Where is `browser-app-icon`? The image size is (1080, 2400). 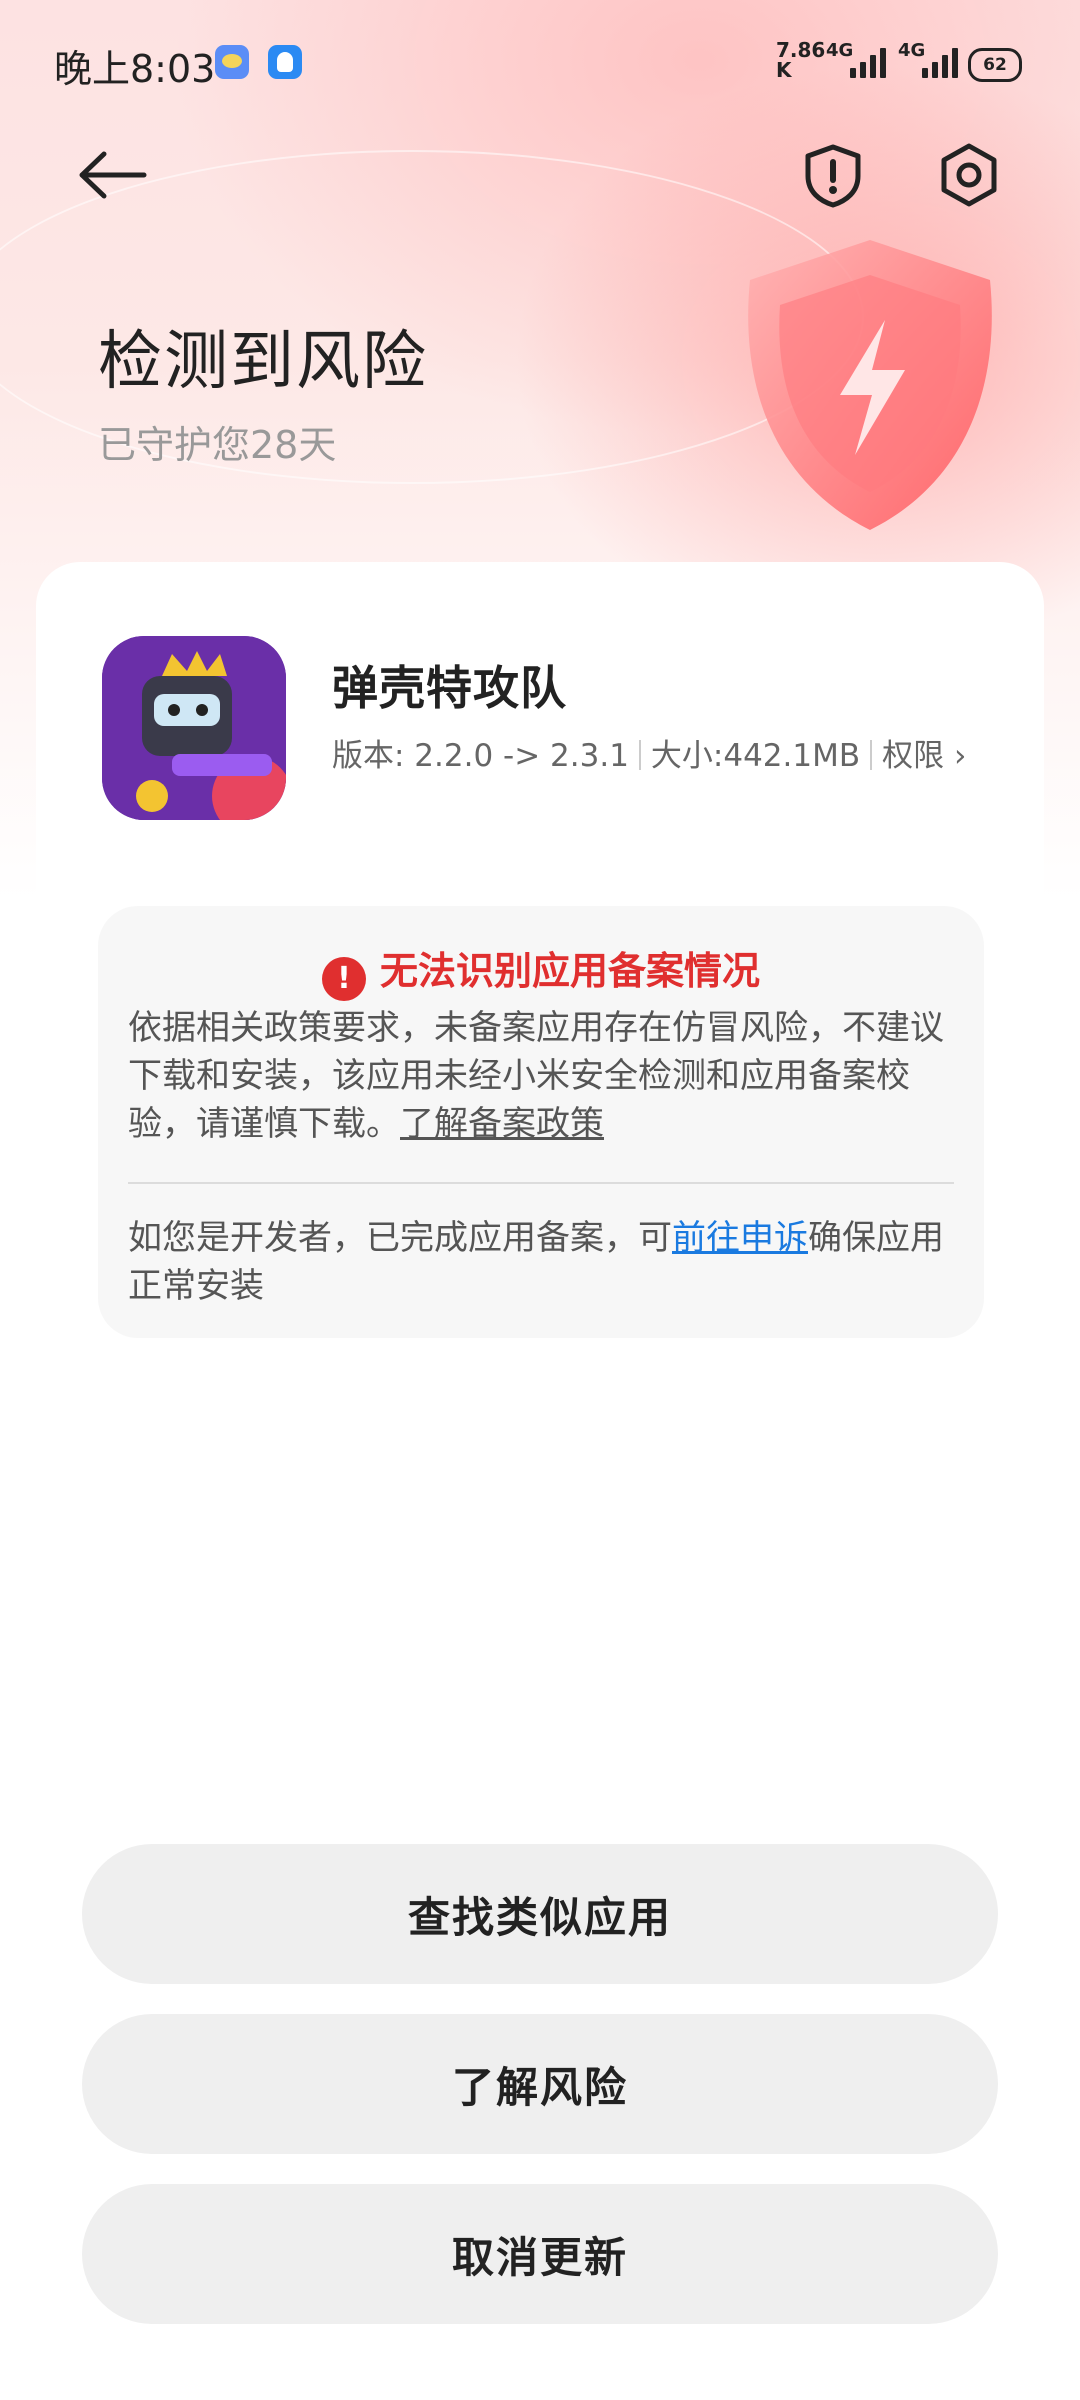
browser-app-icon is located at coordinates (232, 62).